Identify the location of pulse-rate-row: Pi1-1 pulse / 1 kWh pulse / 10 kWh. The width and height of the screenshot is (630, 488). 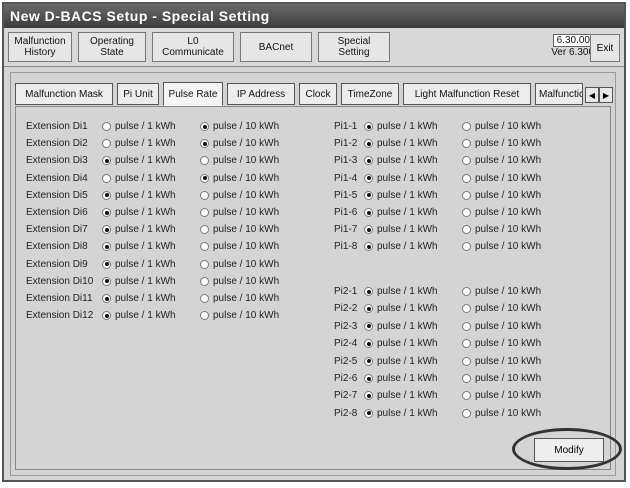
(443, 126).